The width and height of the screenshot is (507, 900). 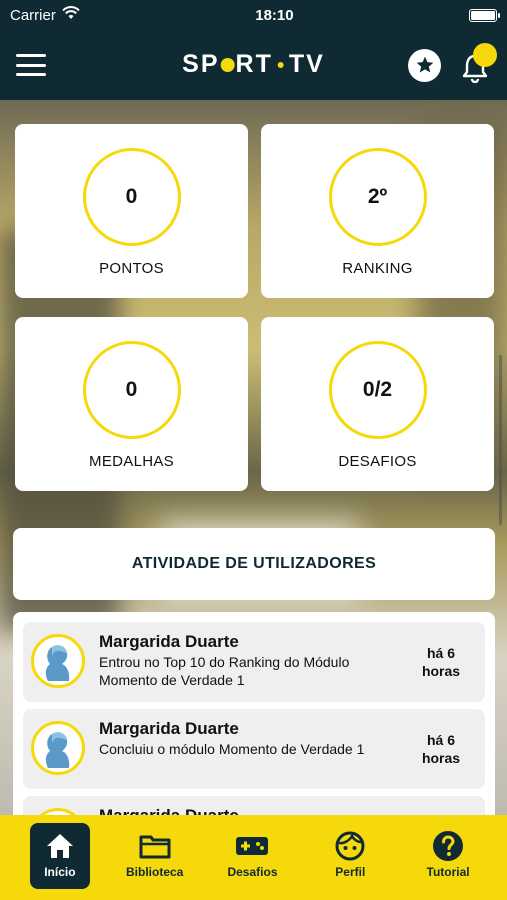 I want to click on stat-card-points: 0 PONTOS, so click(x=131, y=211).